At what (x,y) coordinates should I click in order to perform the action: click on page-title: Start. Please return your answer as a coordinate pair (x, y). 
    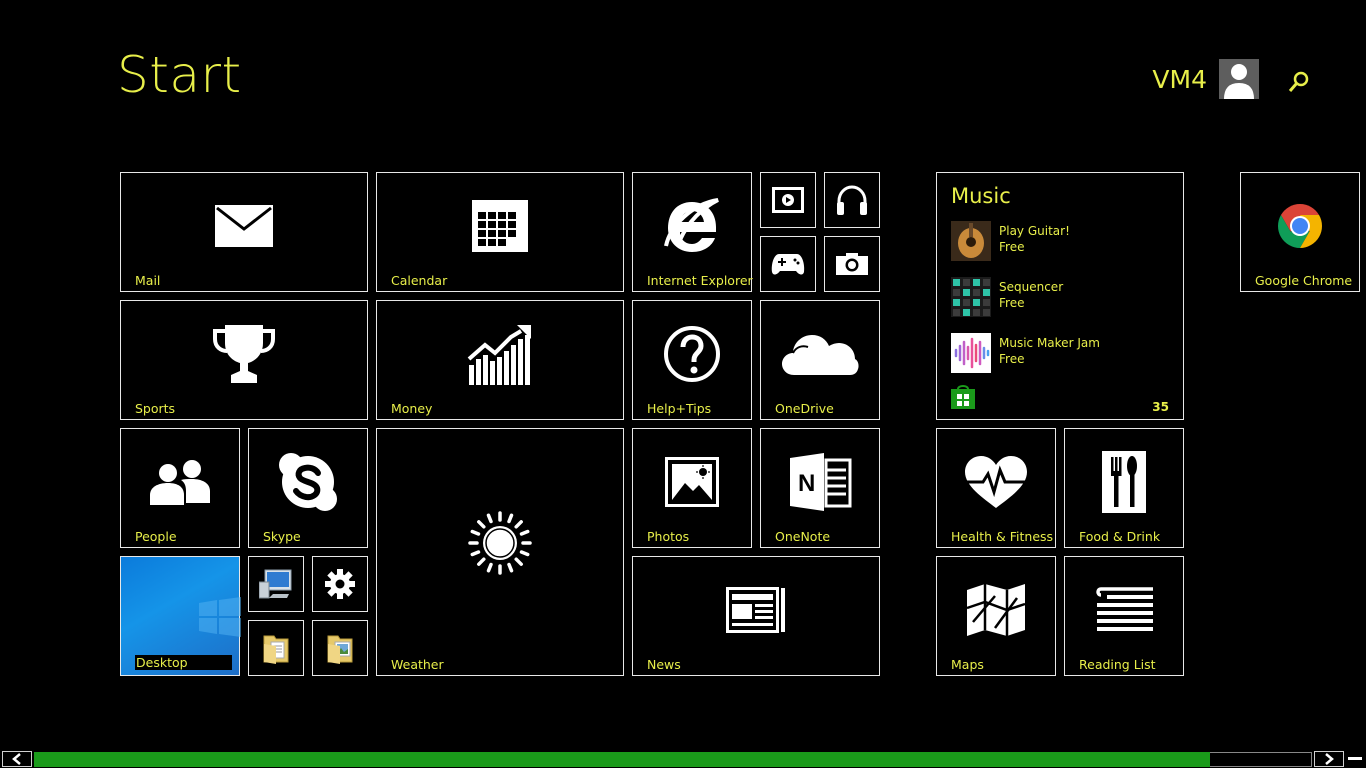
    Looking at the image, I should click on (179, 75).